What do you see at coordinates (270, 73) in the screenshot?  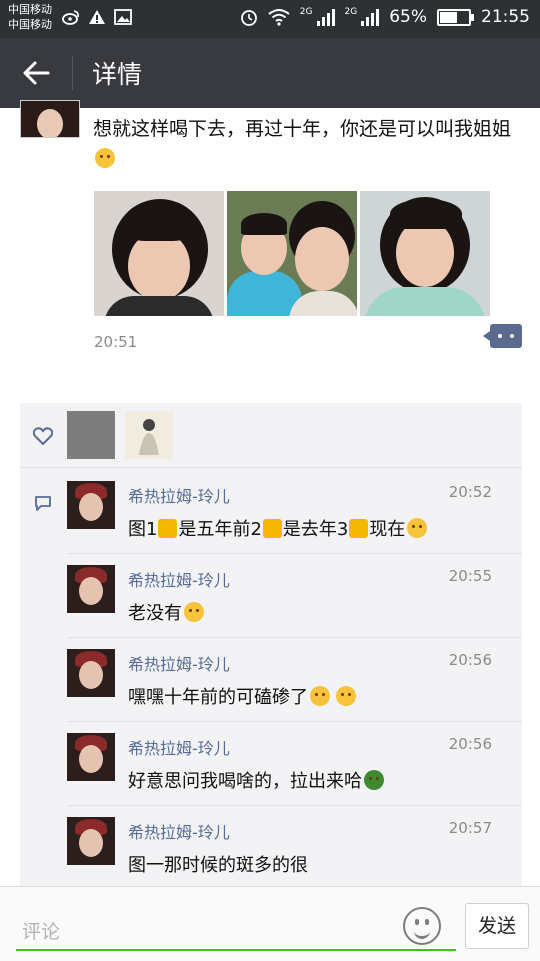 I see `title-bar: 详情` at bounding box center [270, 73].